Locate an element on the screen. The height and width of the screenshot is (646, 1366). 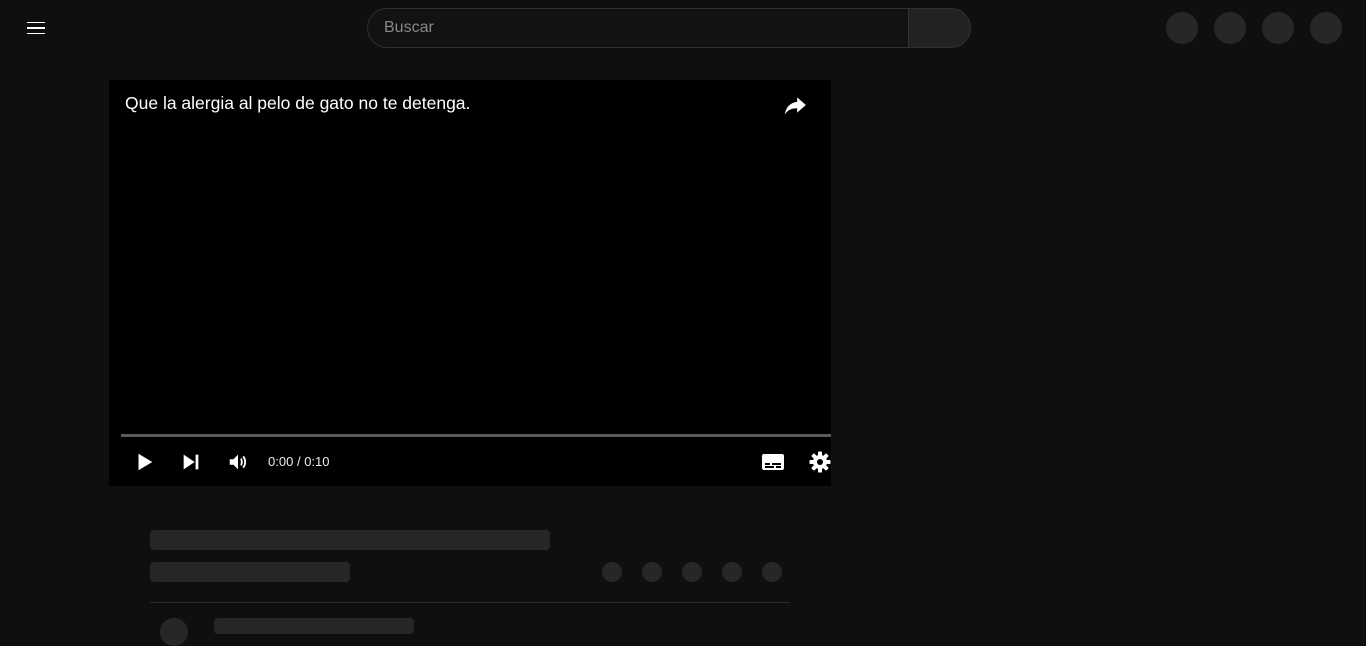
search-input is located at coordinates (637, 28).